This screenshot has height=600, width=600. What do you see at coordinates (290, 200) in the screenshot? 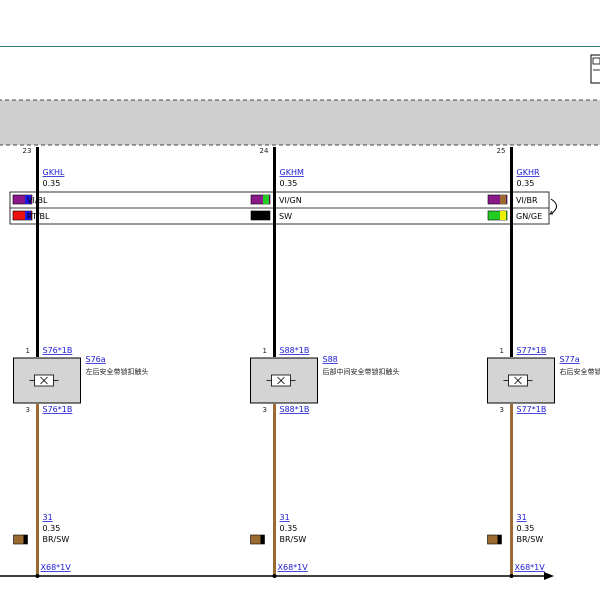
I see `wire-color-label: VI/GN` at bounding box center [290, 200].